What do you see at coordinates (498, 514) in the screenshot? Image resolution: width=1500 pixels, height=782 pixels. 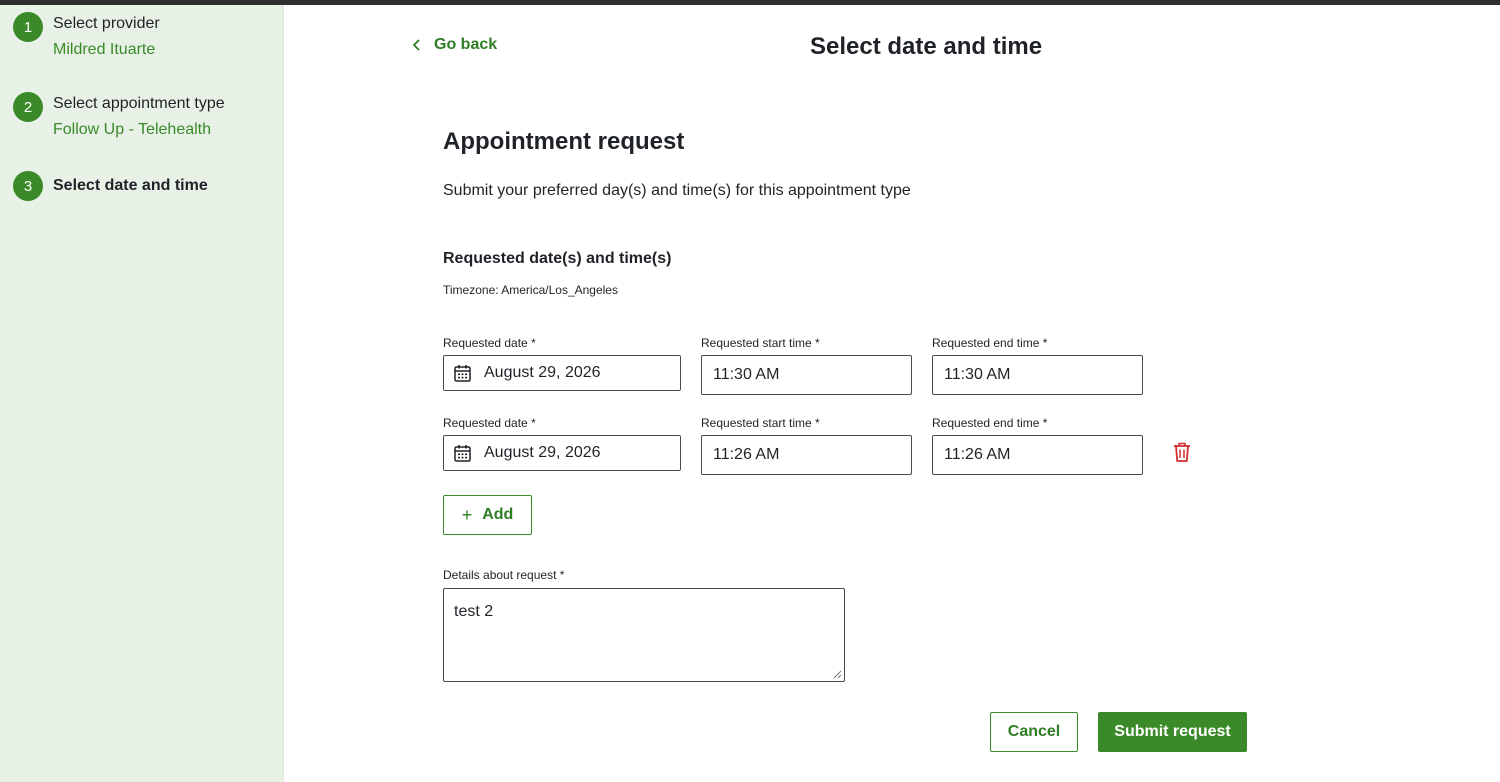 I see `add-button-label: Add` at bounding box center [498, 514].